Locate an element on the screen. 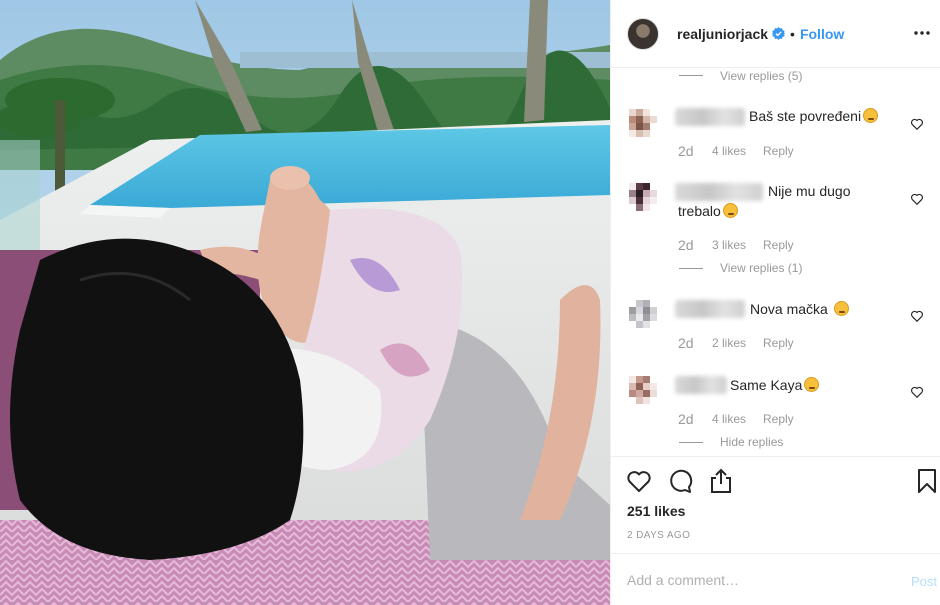 Image resolution: width=940 pixels, height=605 pixels. rolling-laughing-emoji is located at coordinates (812, 384).